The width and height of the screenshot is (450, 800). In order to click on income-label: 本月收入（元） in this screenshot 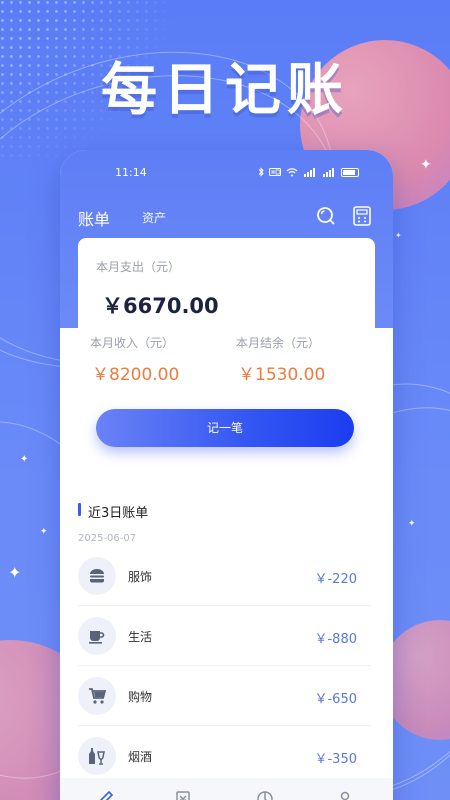, I will do `click(132, 343)`.